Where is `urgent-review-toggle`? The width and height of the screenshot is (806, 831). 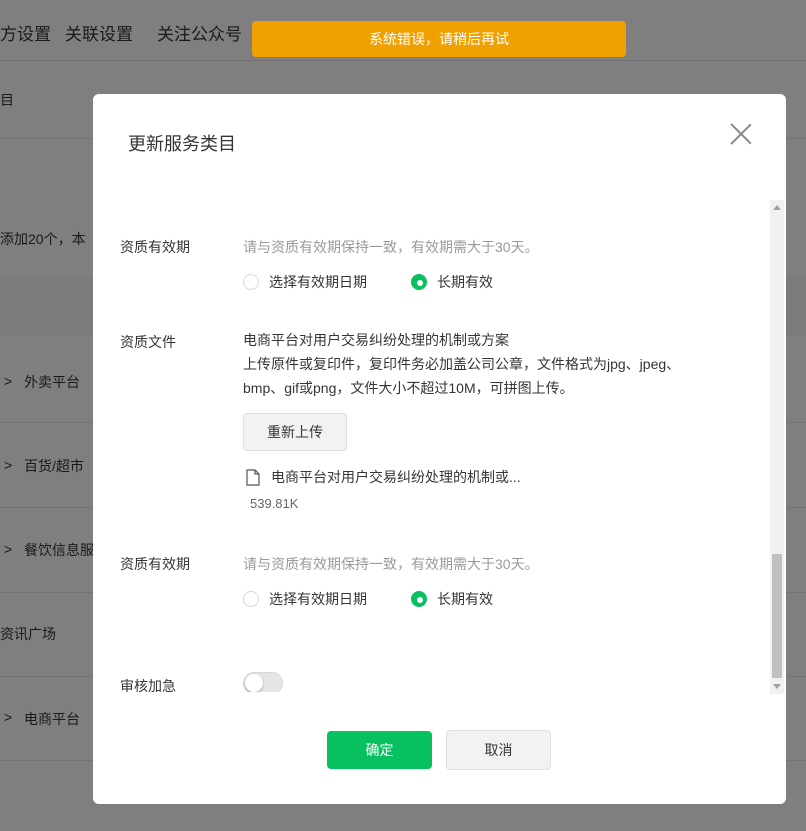 urgent-review-toggle is located at coordinates (263, 682).